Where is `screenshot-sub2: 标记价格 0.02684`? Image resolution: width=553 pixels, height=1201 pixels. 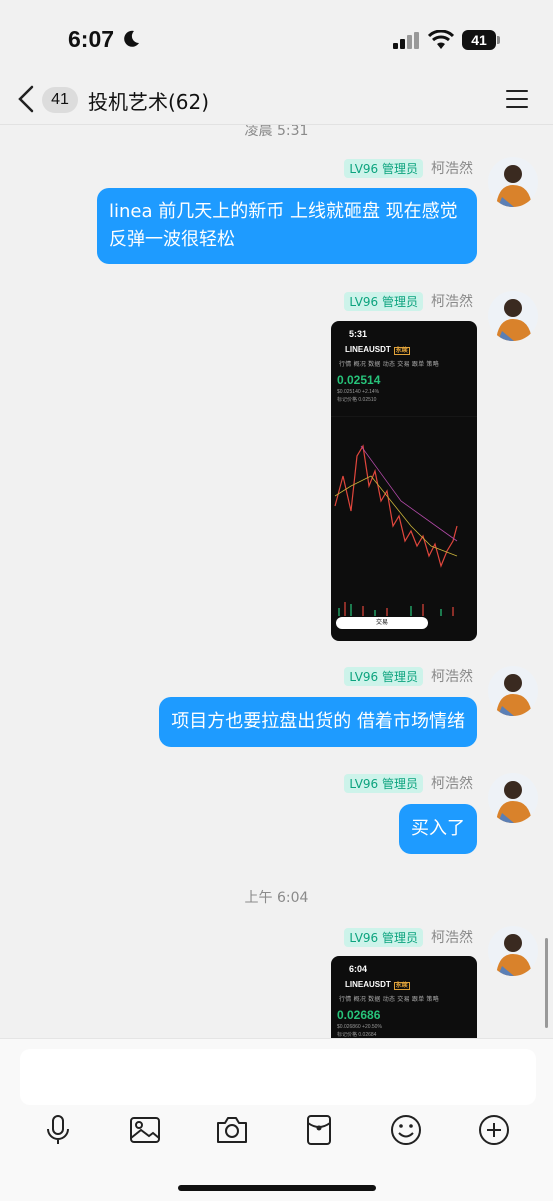 screenshot-sub2: 标记价格 0.02684 is located at coordinates (357, 1035).